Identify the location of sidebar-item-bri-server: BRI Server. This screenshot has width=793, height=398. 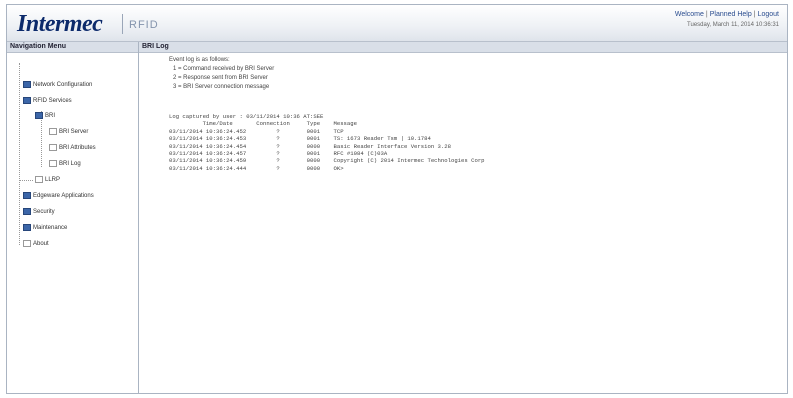
(68, 131).